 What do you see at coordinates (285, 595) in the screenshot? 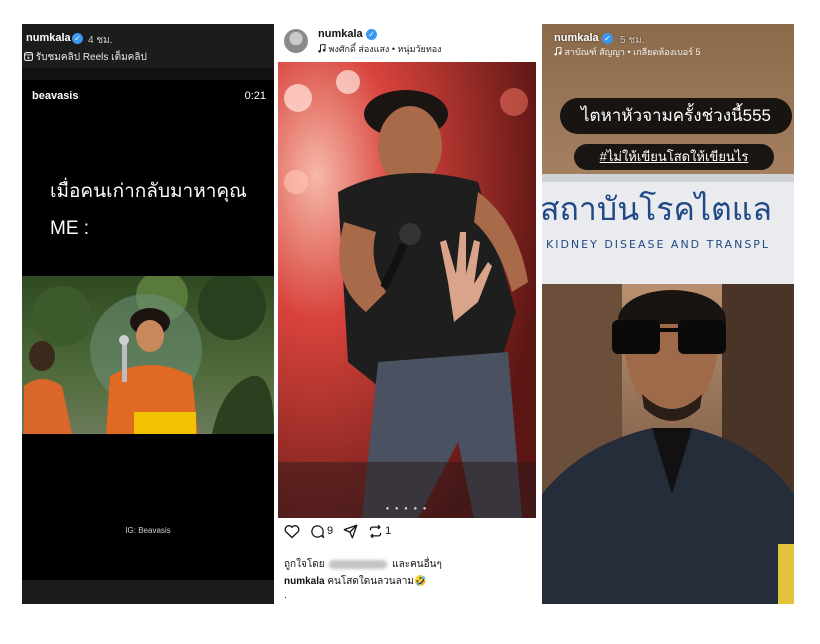
I see `caption-more: .` at bounding box center [285, 595].